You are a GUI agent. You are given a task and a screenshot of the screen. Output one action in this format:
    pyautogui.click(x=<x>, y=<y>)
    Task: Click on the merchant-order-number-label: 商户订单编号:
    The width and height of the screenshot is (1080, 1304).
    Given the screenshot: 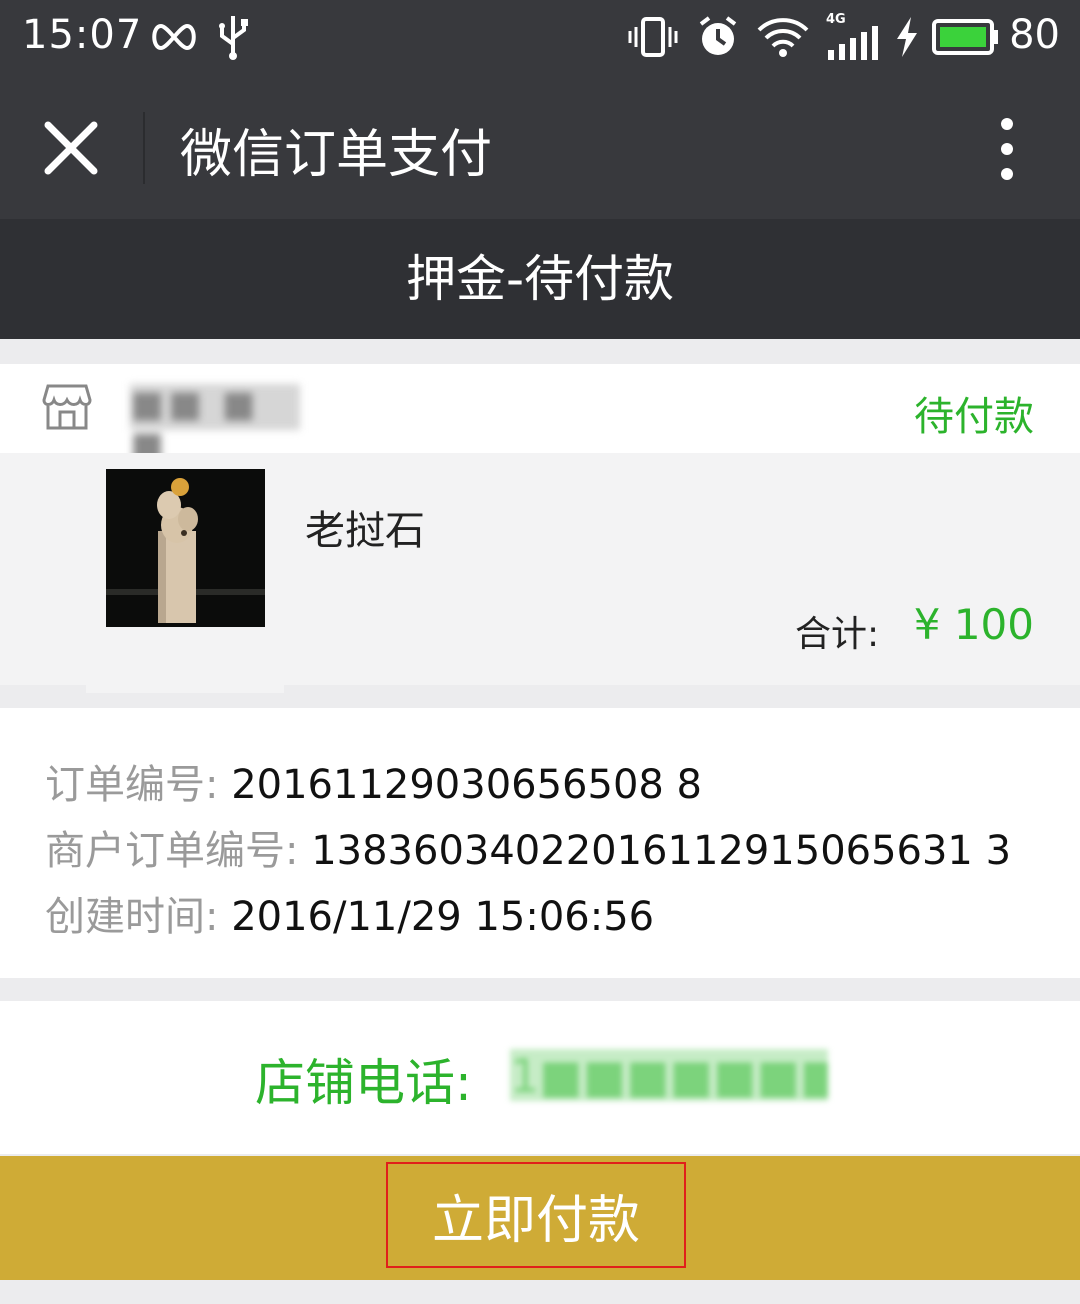 What is the action you would take?
    pyautogui.click(x=172, y=851)
    